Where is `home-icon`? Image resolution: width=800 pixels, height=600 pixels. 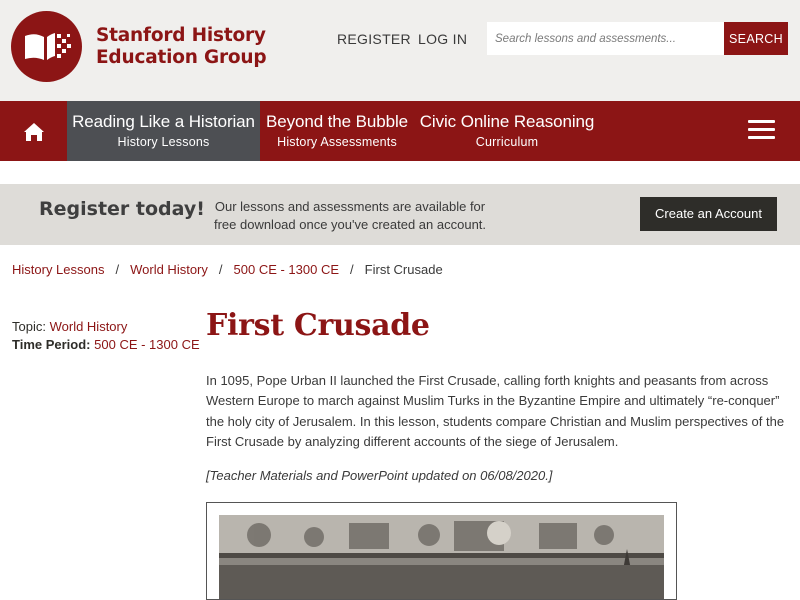 home-icon is located at coordinates (34, 132).